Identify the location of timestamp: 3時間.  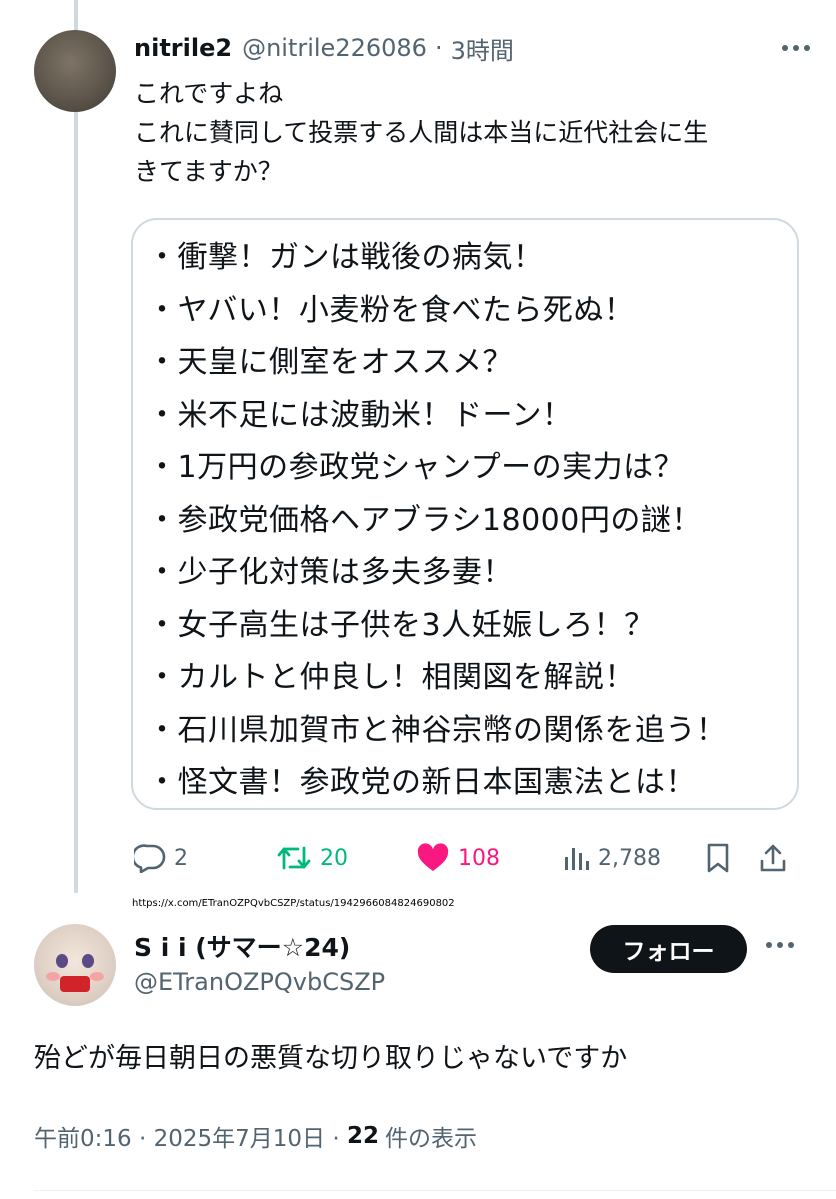
(482, 48).